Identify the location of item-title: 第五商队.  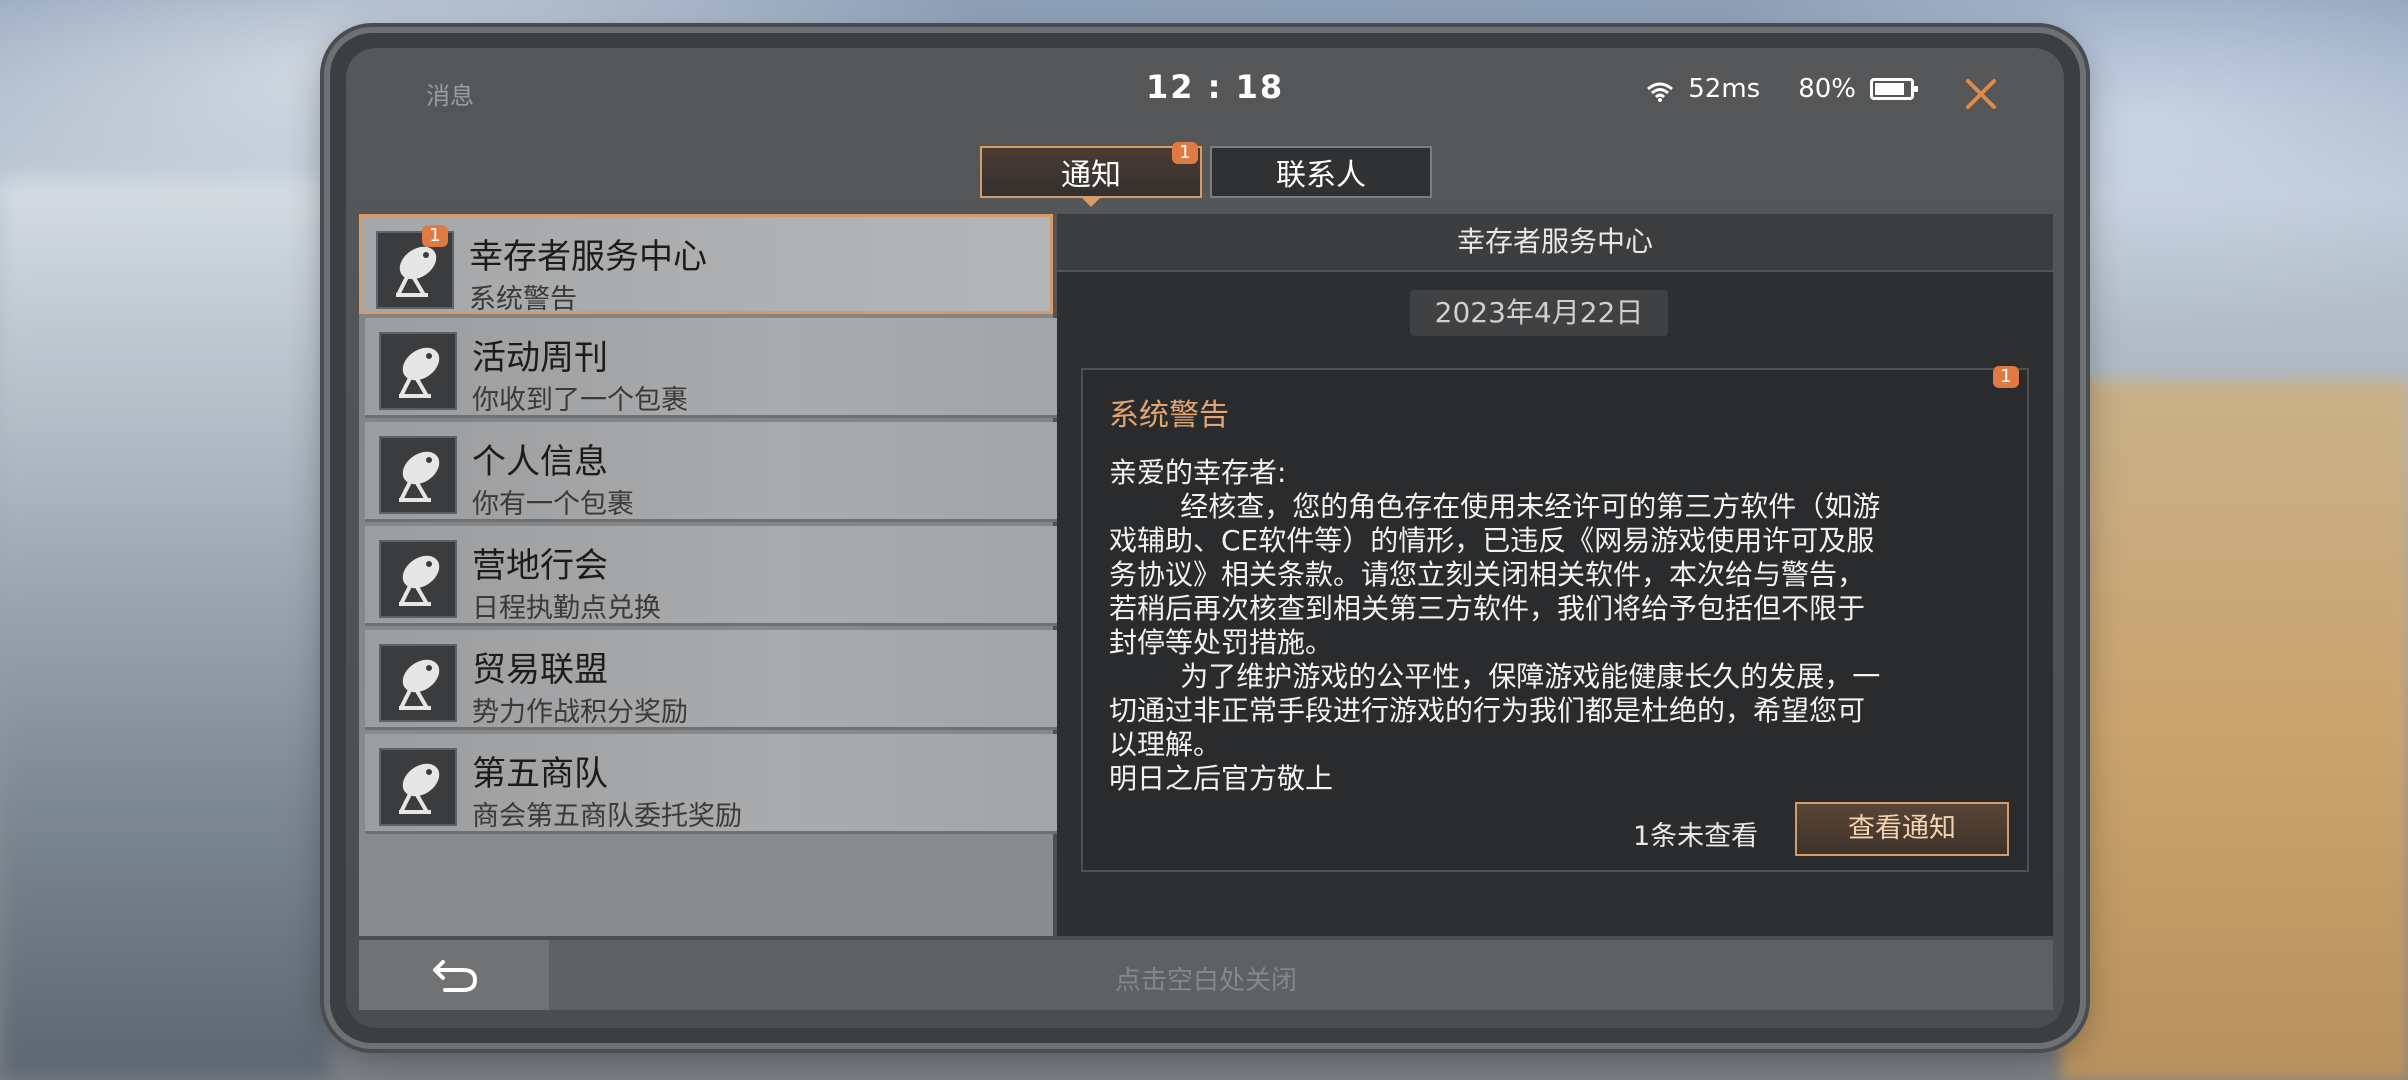
(540, 774).